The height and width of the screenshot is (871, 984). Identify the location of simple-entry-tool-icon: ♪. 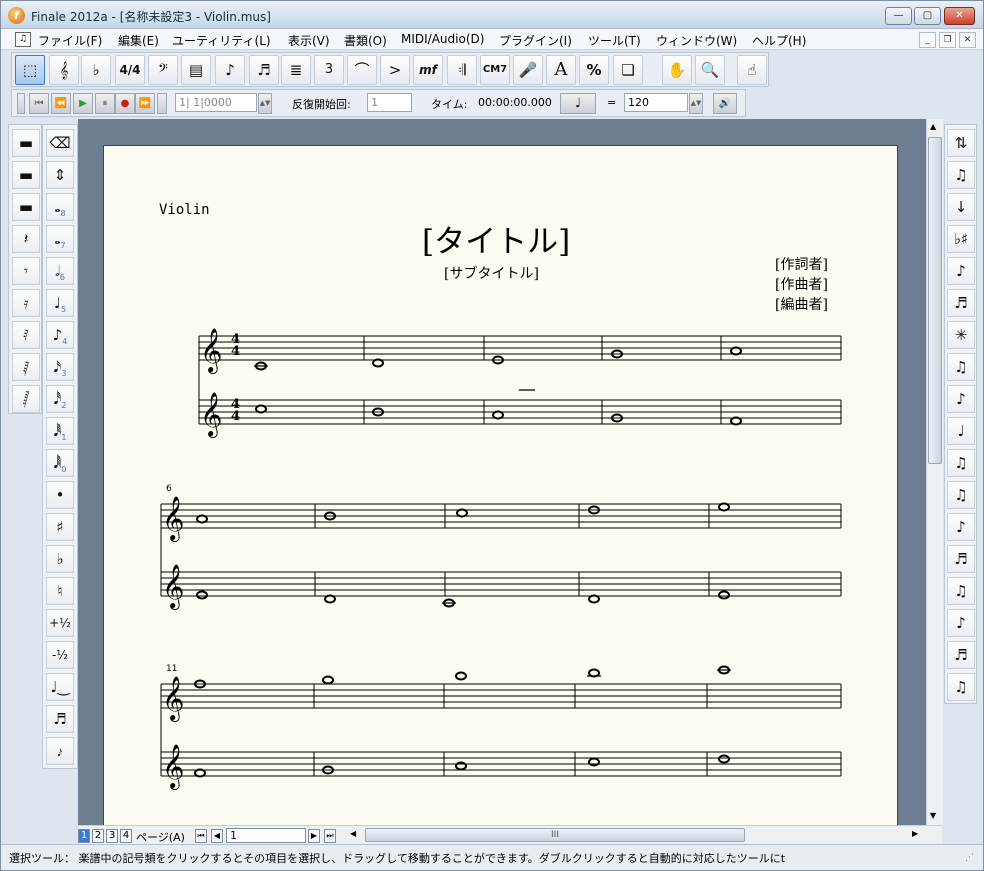
(230, 70).